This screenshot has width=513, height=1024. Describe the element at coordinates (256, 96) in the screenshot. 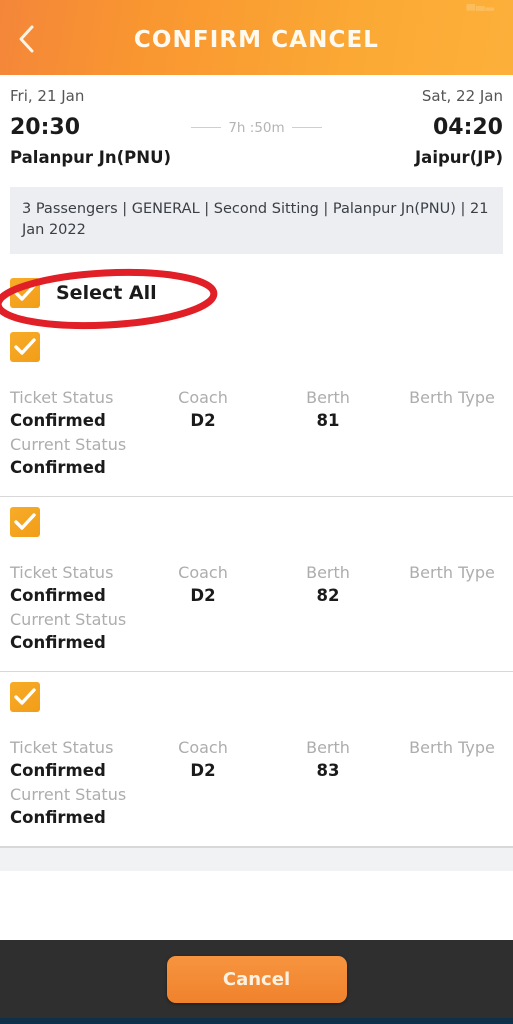

I see `journey-dates: Fri, 21 Jan Sat, 22 Jan` at that location.